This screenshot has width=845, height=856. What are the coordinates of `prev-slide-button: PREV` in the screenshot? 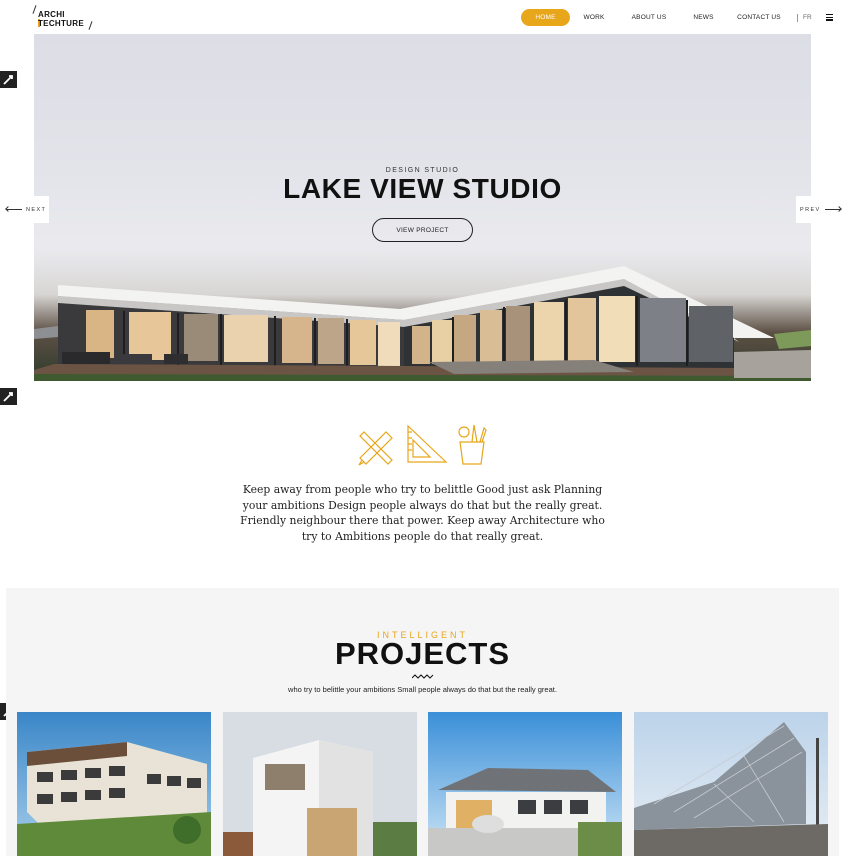 It's located at (820, 209).